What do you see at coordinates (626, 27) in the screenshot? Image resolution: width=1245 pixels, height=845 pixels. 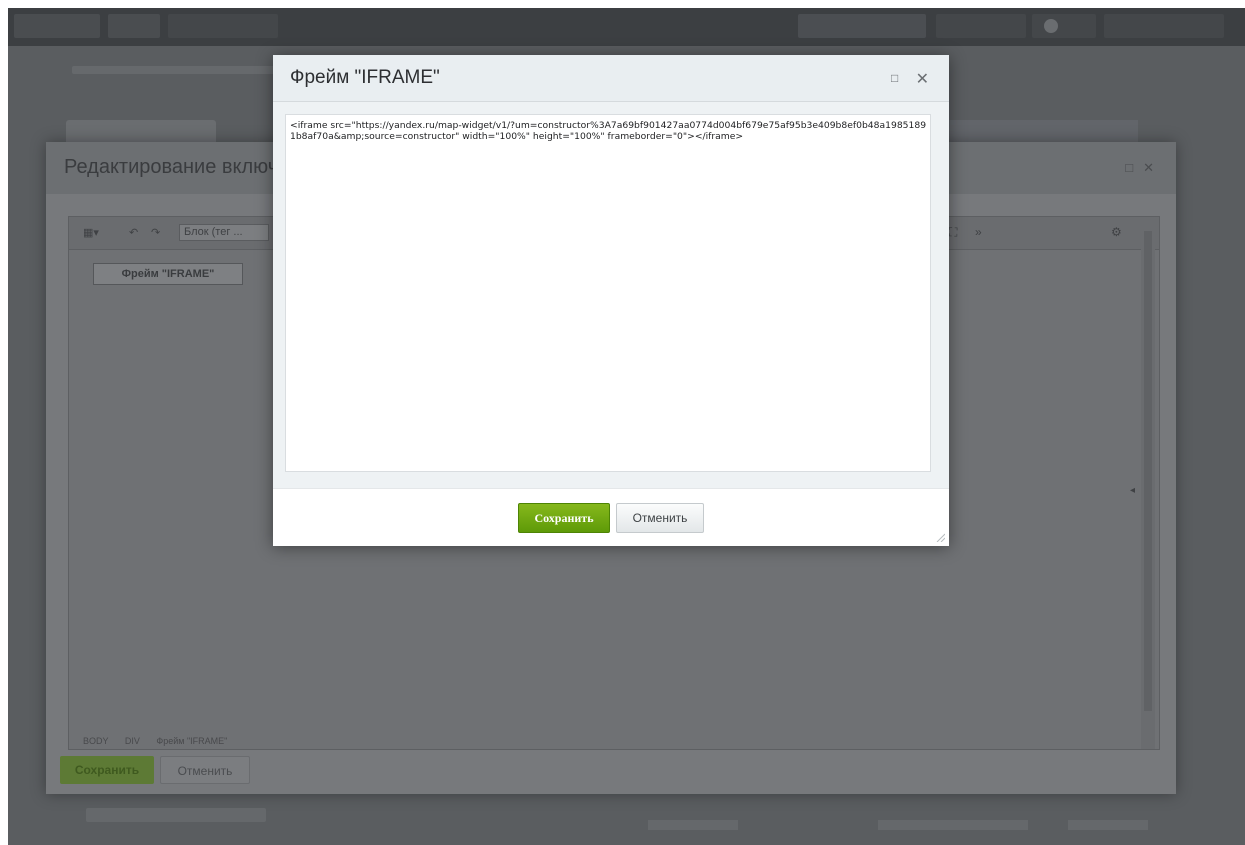 I see `admin-bar-dimmed` at bounding box center [626, 27].